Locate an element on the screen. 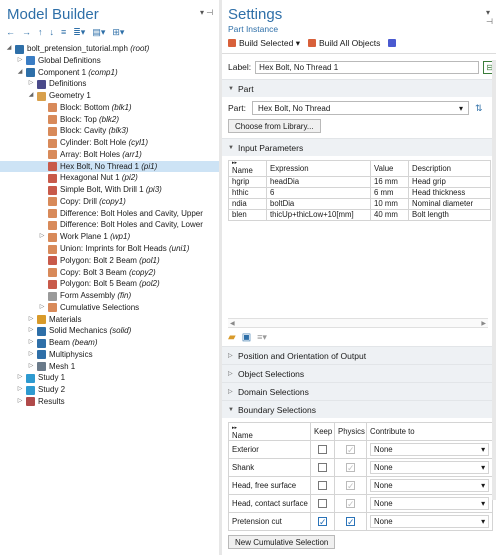 This screenshot has height=555, width=496. tree-node: Hex Bolt, No Thread 1 (pi1) is located at coordinates (109, 166).